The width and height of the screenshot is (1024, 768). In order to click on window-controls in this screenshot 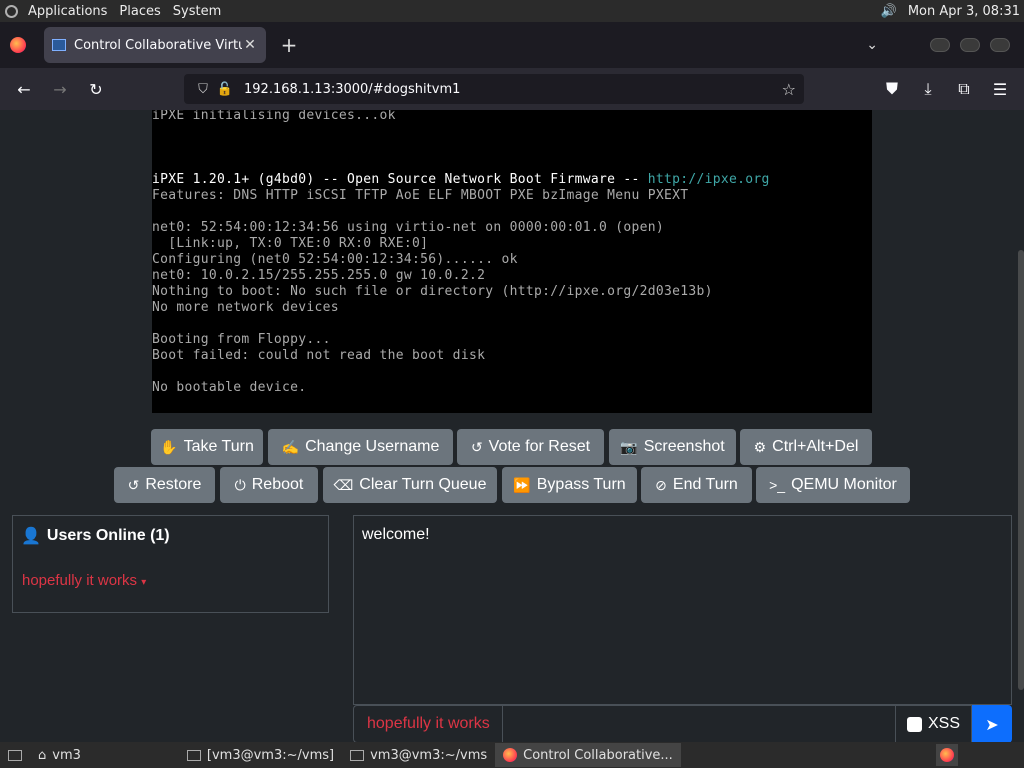, I will do `click(970, 45)`.